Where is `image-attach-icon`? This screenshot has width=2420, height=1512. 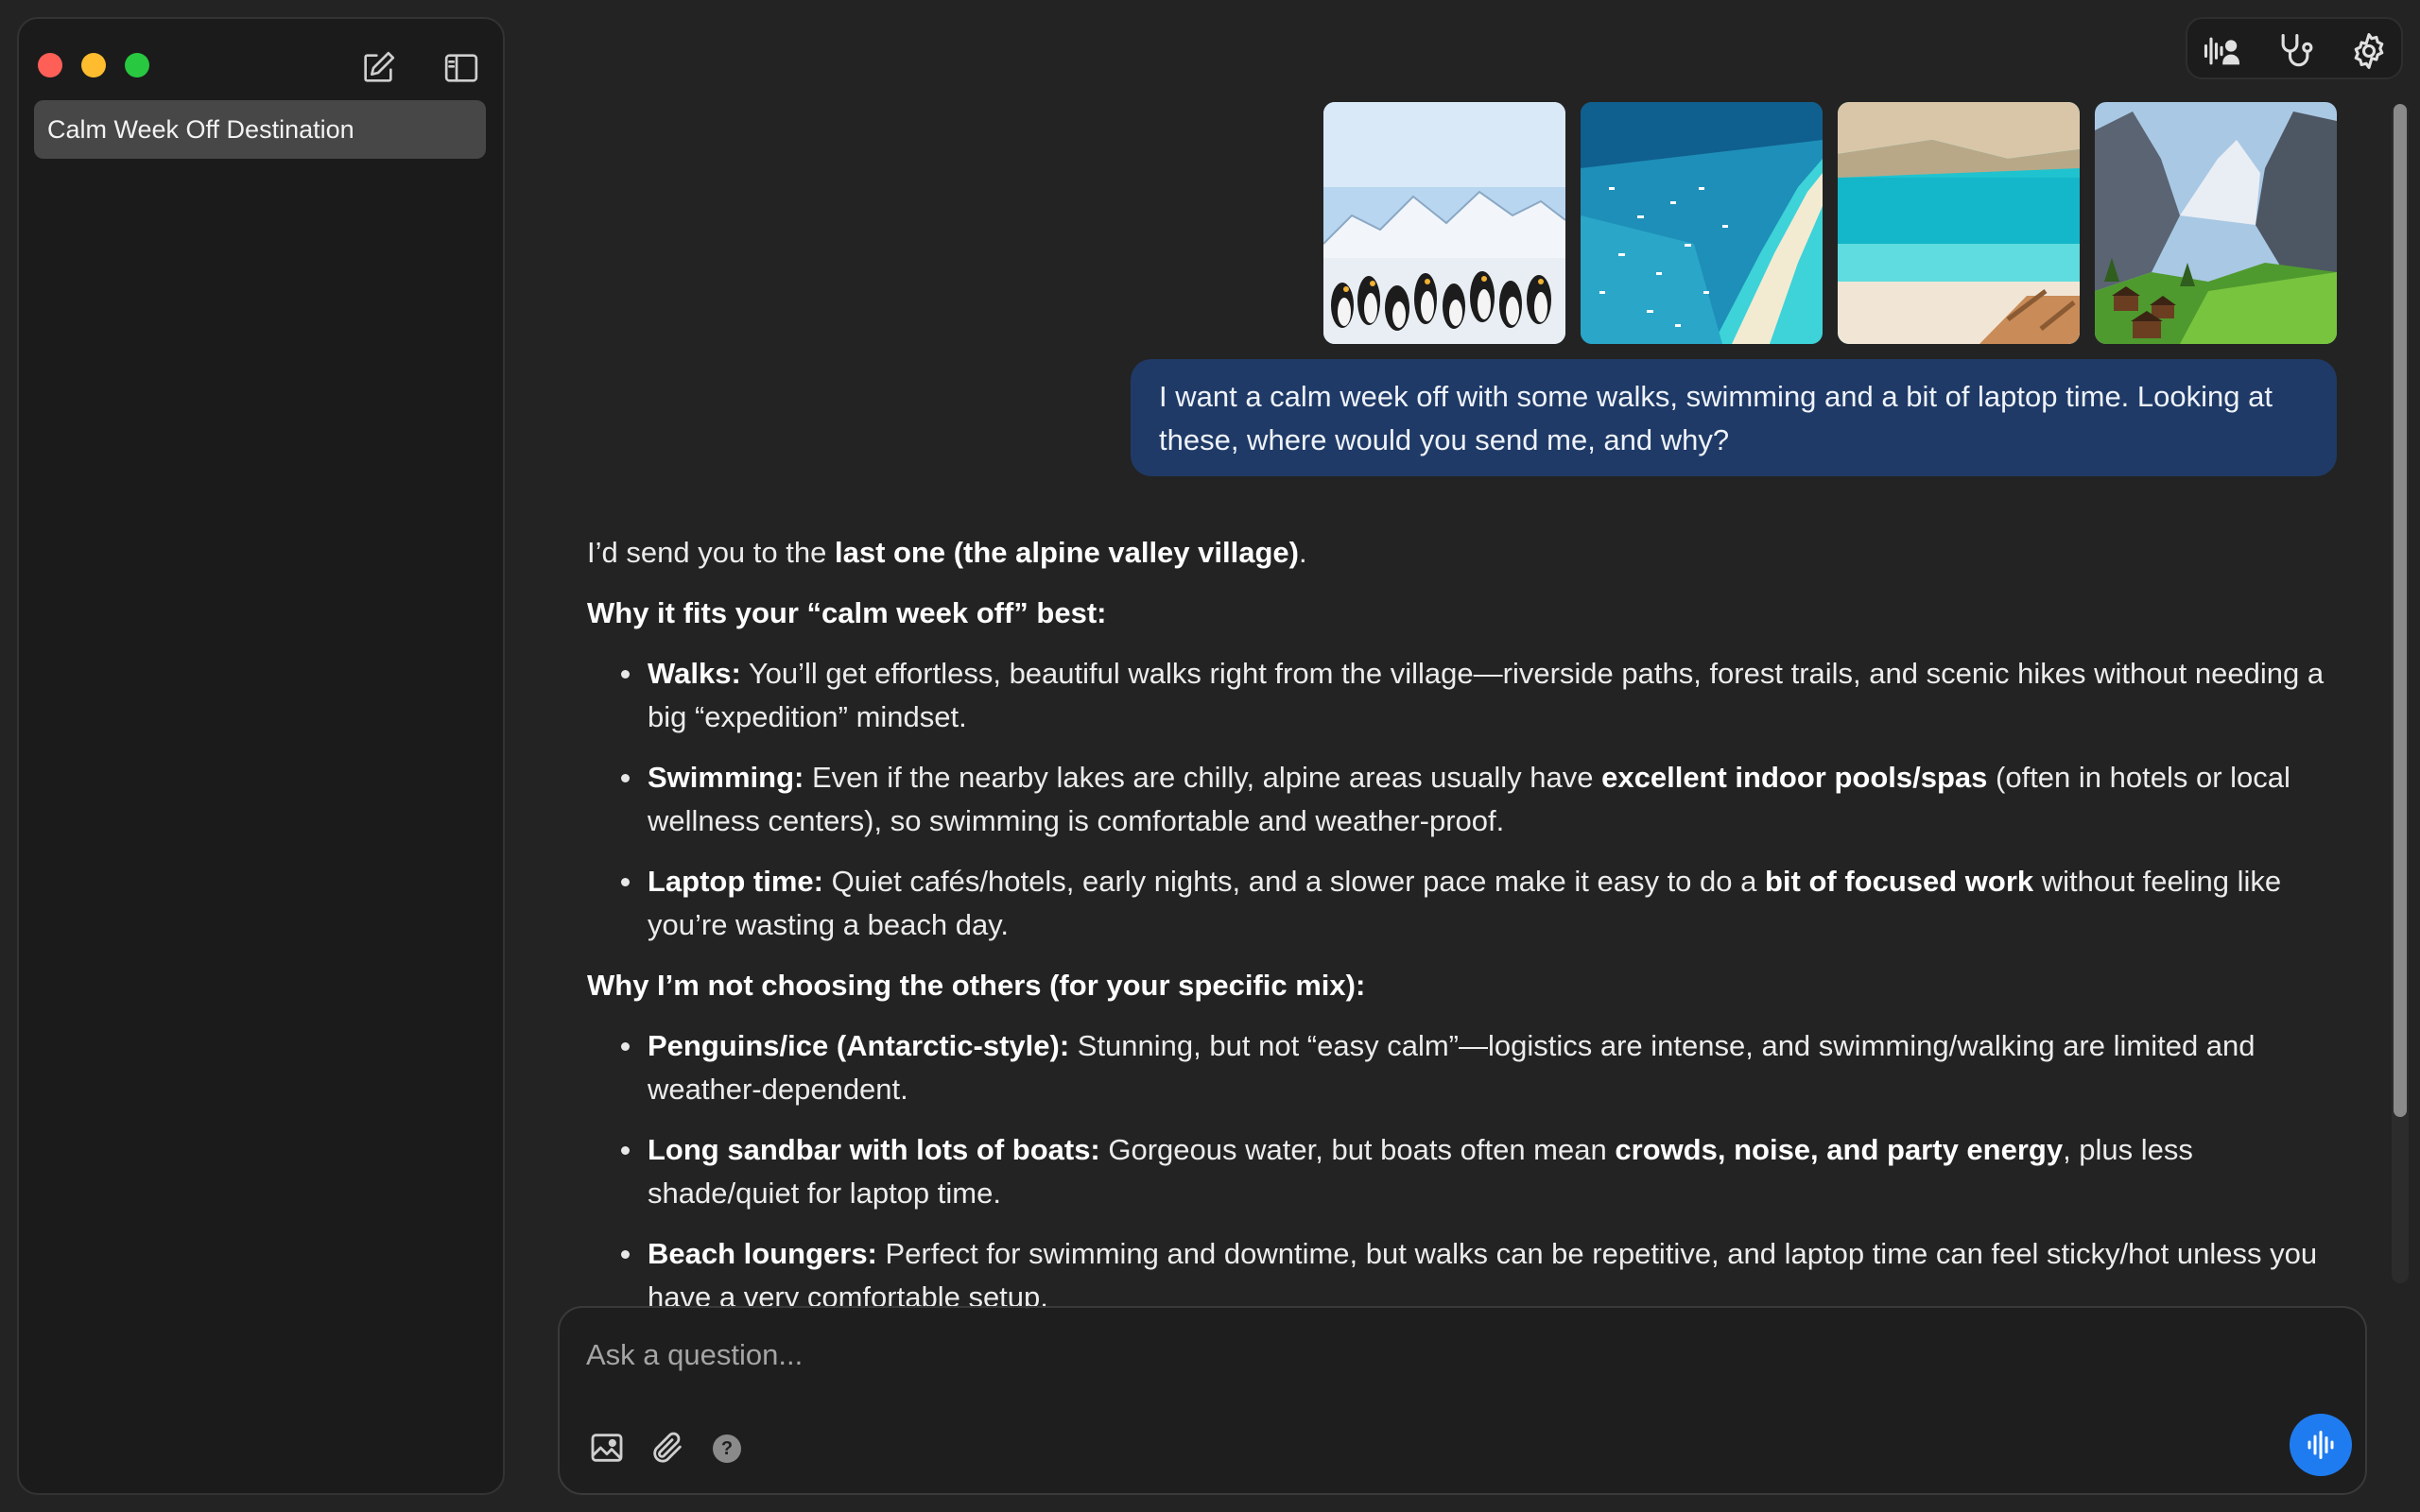
image-attach-icon is located at coordinates (607, 1448).